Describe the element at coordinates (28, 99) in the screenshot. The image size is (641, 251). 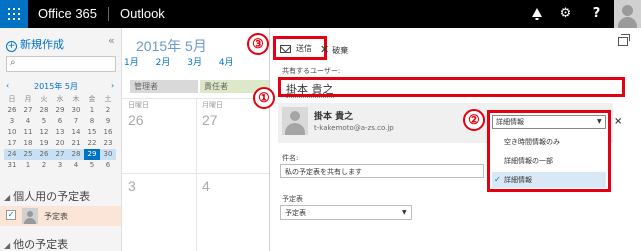
I see `weekday-header: 月` at that location.